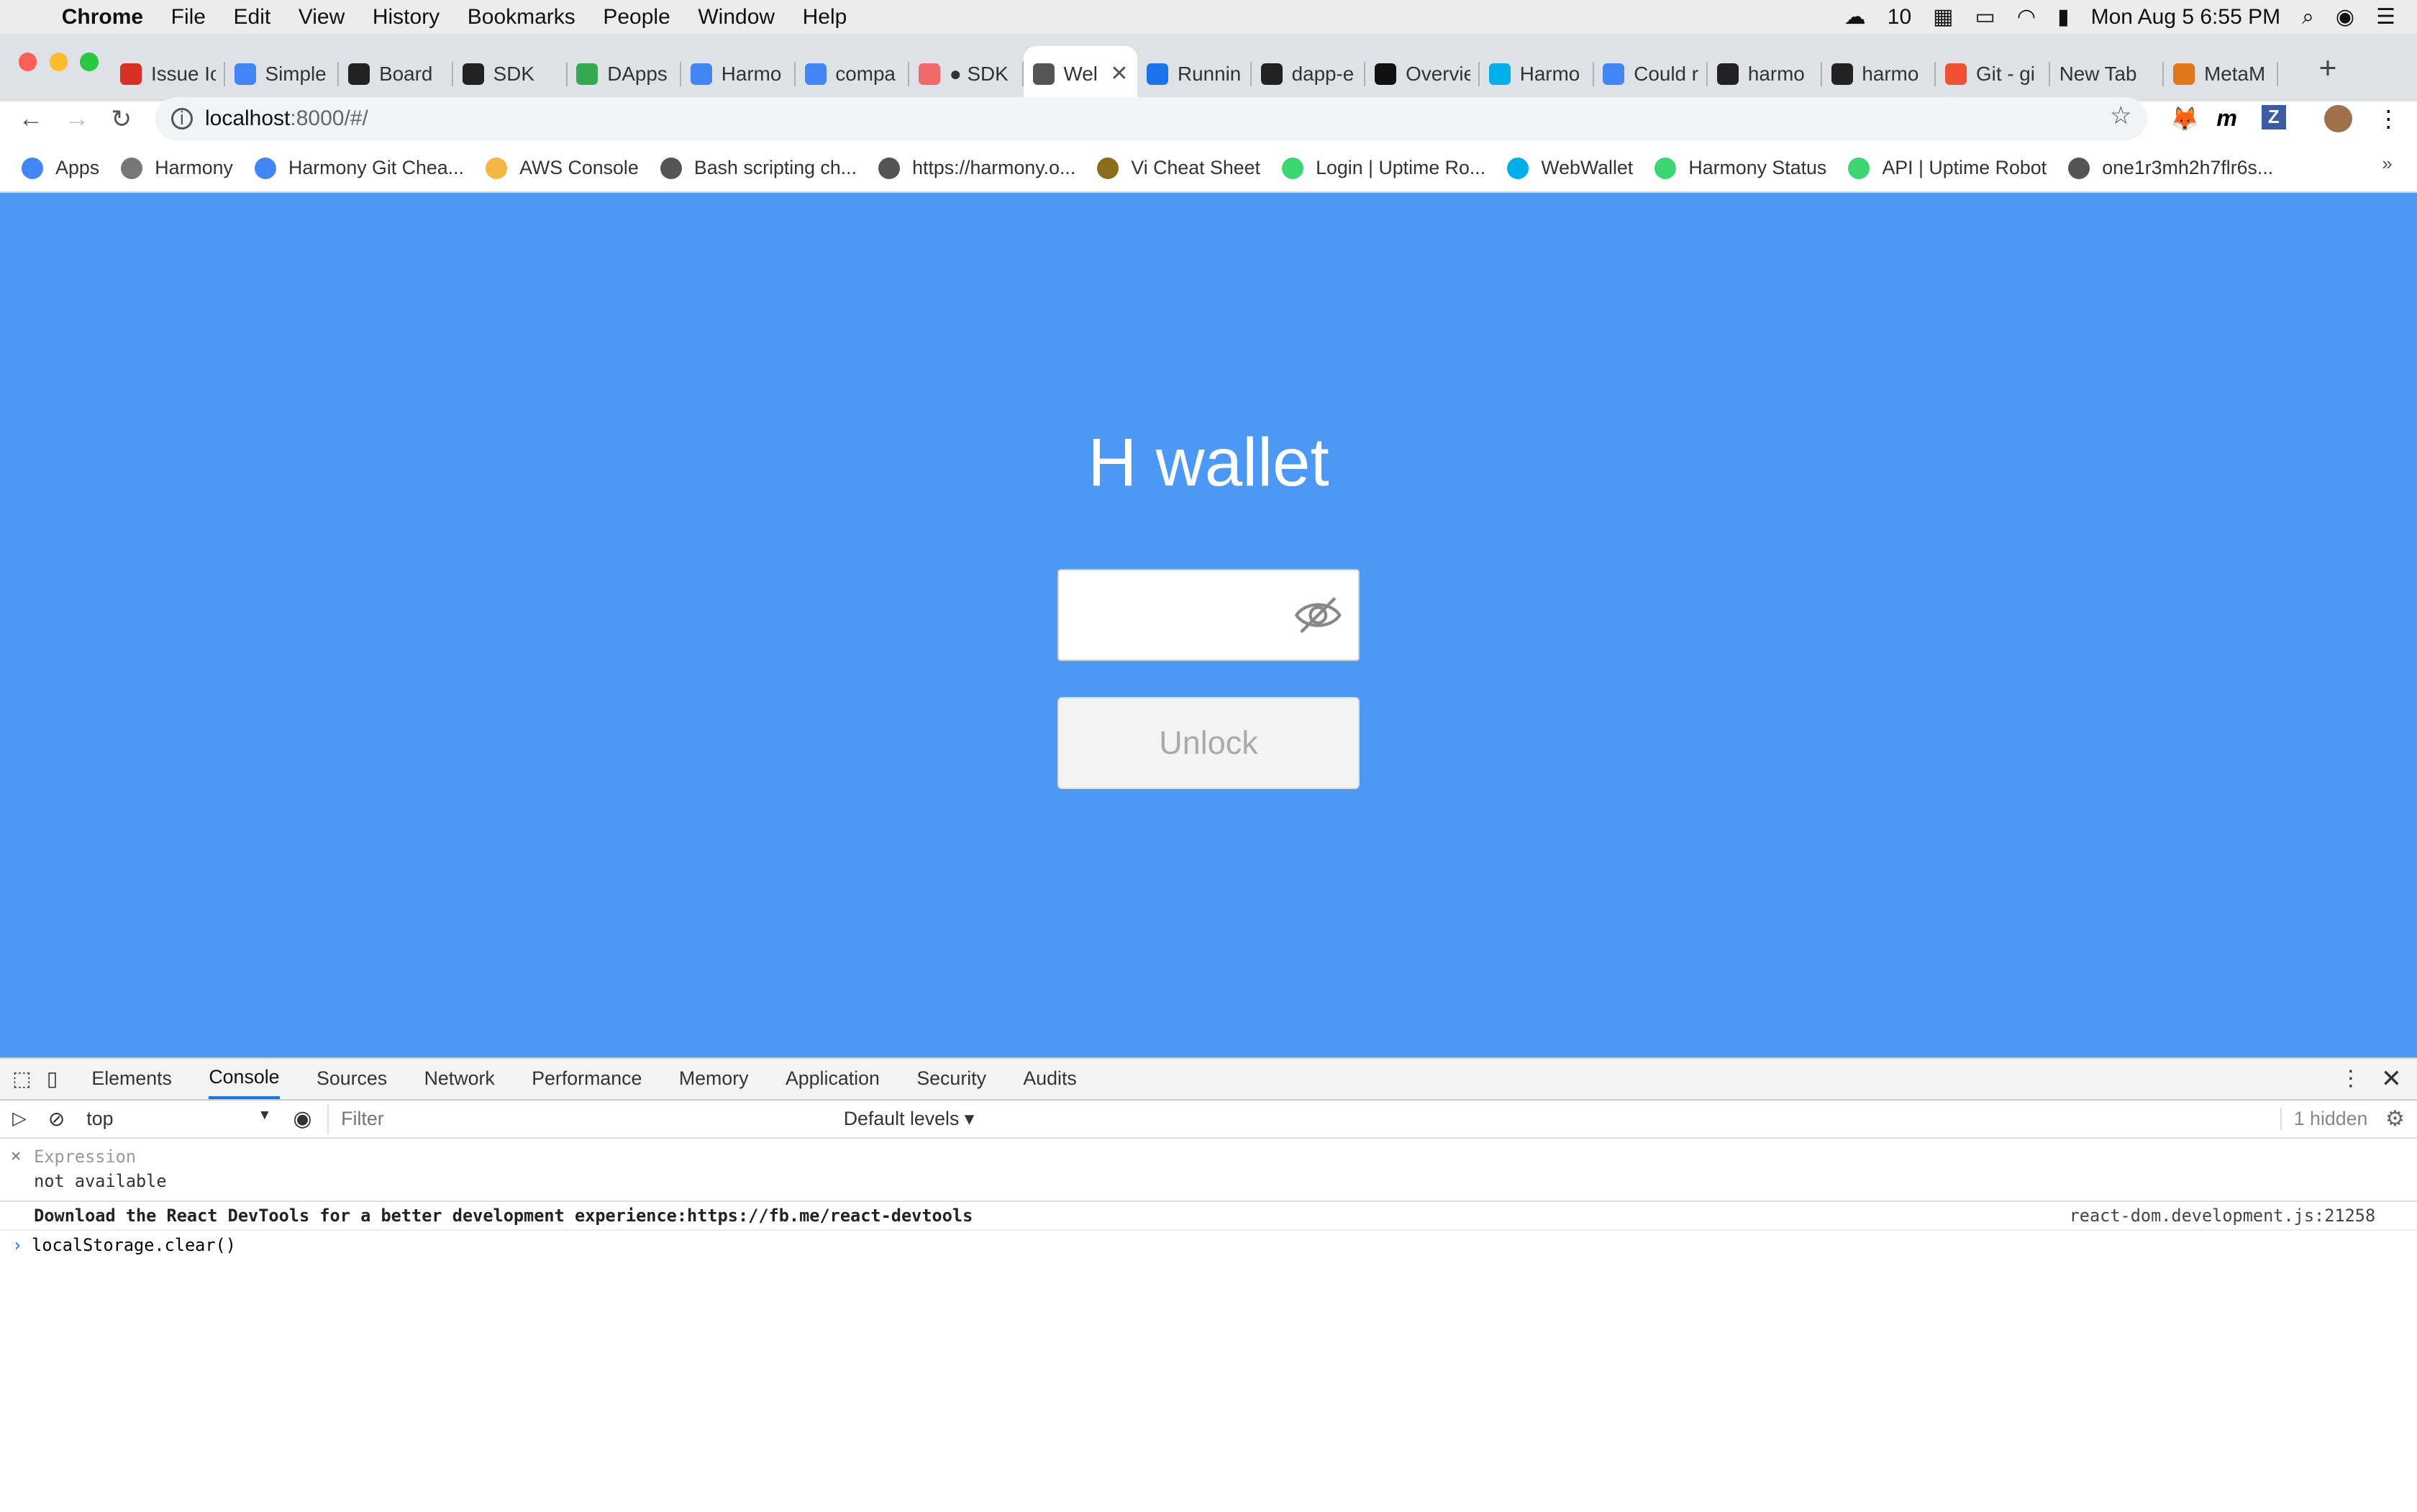 Image resolution: width=2417 pixels, height=1512 pixels. Describe the element at coordinates (52, 1078) in the screenshot. I see `device-toolbar-icon: ▯` at that location.